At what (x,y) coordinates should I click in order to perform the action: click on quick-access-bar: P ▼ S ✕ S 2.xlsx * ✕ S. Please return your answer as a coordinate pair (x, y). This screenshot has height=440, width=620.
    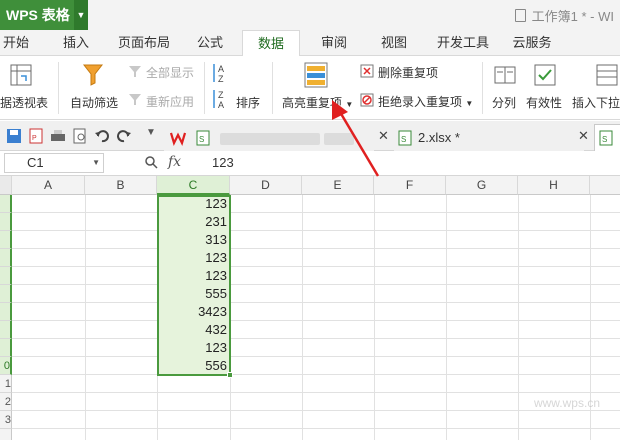
    Looking at the image, I should click on (310, 136).